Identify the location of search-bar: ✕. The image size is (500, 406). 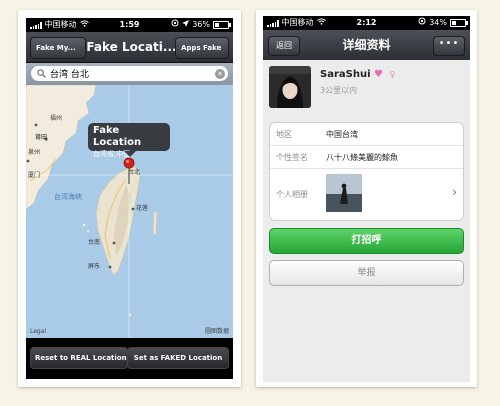
(129, 74).